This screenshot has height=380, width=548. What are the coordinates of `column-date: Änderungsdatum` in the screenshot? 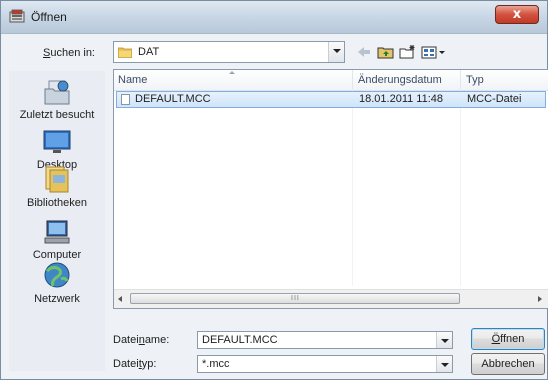 It's located at (400, 80).